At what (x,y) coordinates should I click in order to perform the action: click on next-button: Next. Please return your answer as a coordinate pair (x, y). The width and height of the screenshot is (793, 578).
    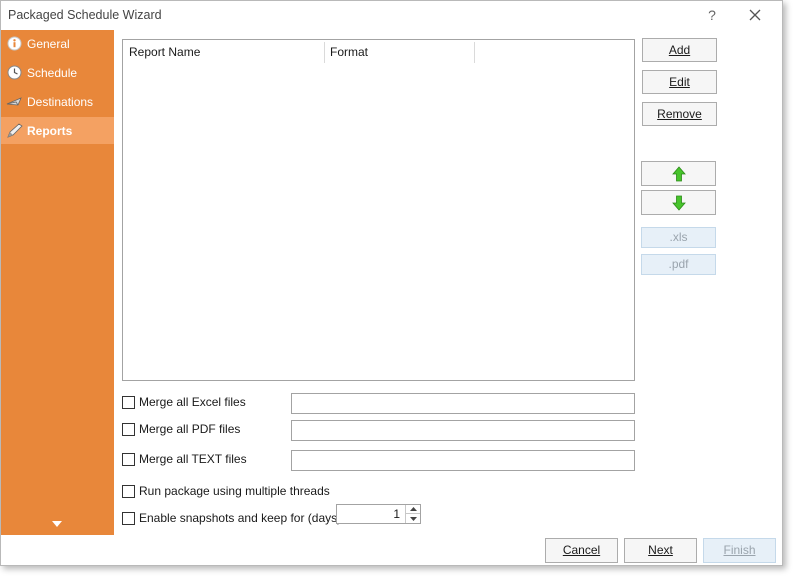
    Looking at the image, I should click on (660, 550).